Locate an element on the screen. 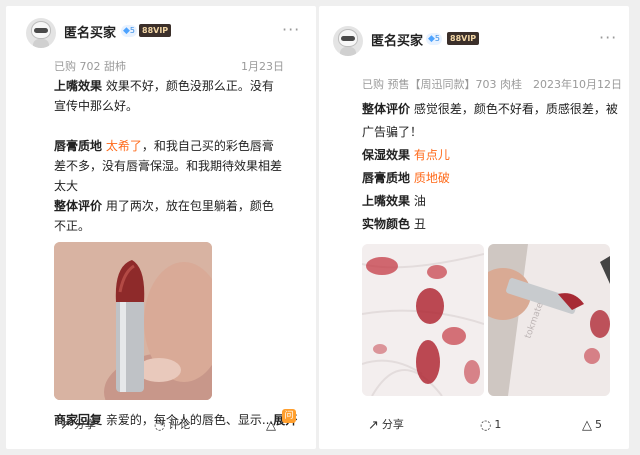  review-paragraph: 唇膏质地 质地破 is located at coordinates (492, 178).